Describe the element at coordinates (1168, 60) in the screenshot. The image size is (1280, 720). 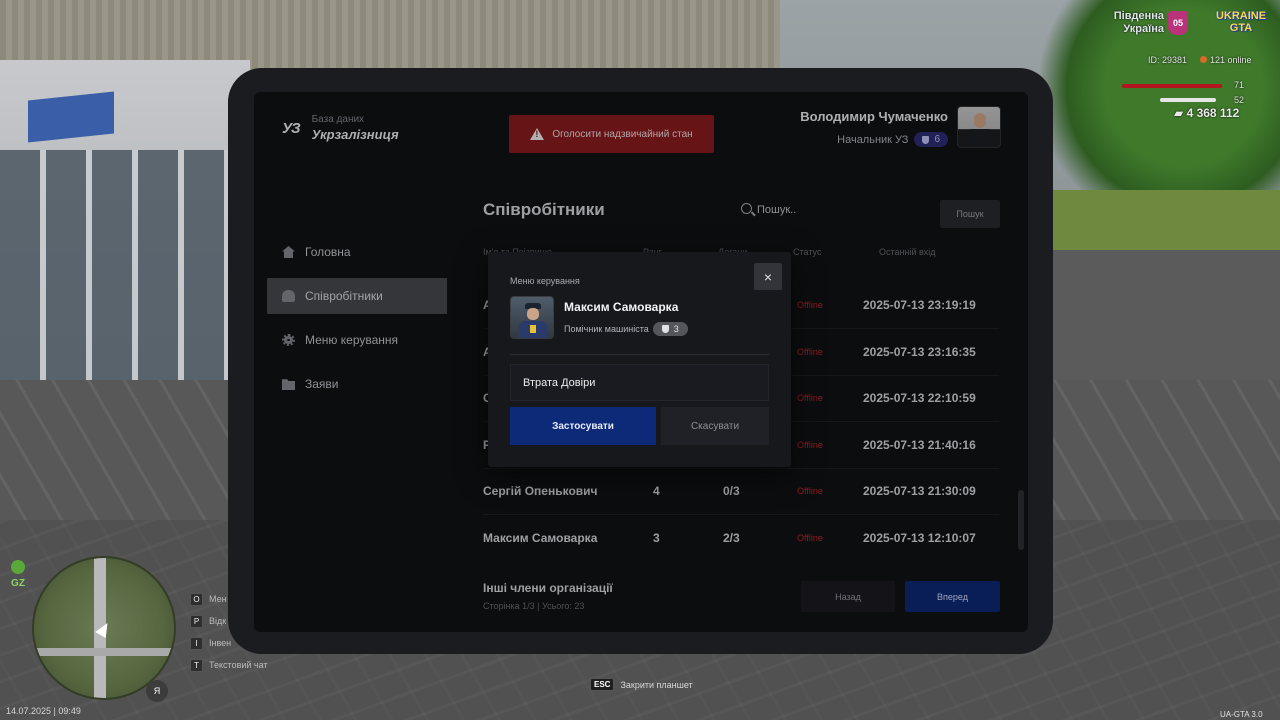
I see `player-id: ID: 29381` at that location.